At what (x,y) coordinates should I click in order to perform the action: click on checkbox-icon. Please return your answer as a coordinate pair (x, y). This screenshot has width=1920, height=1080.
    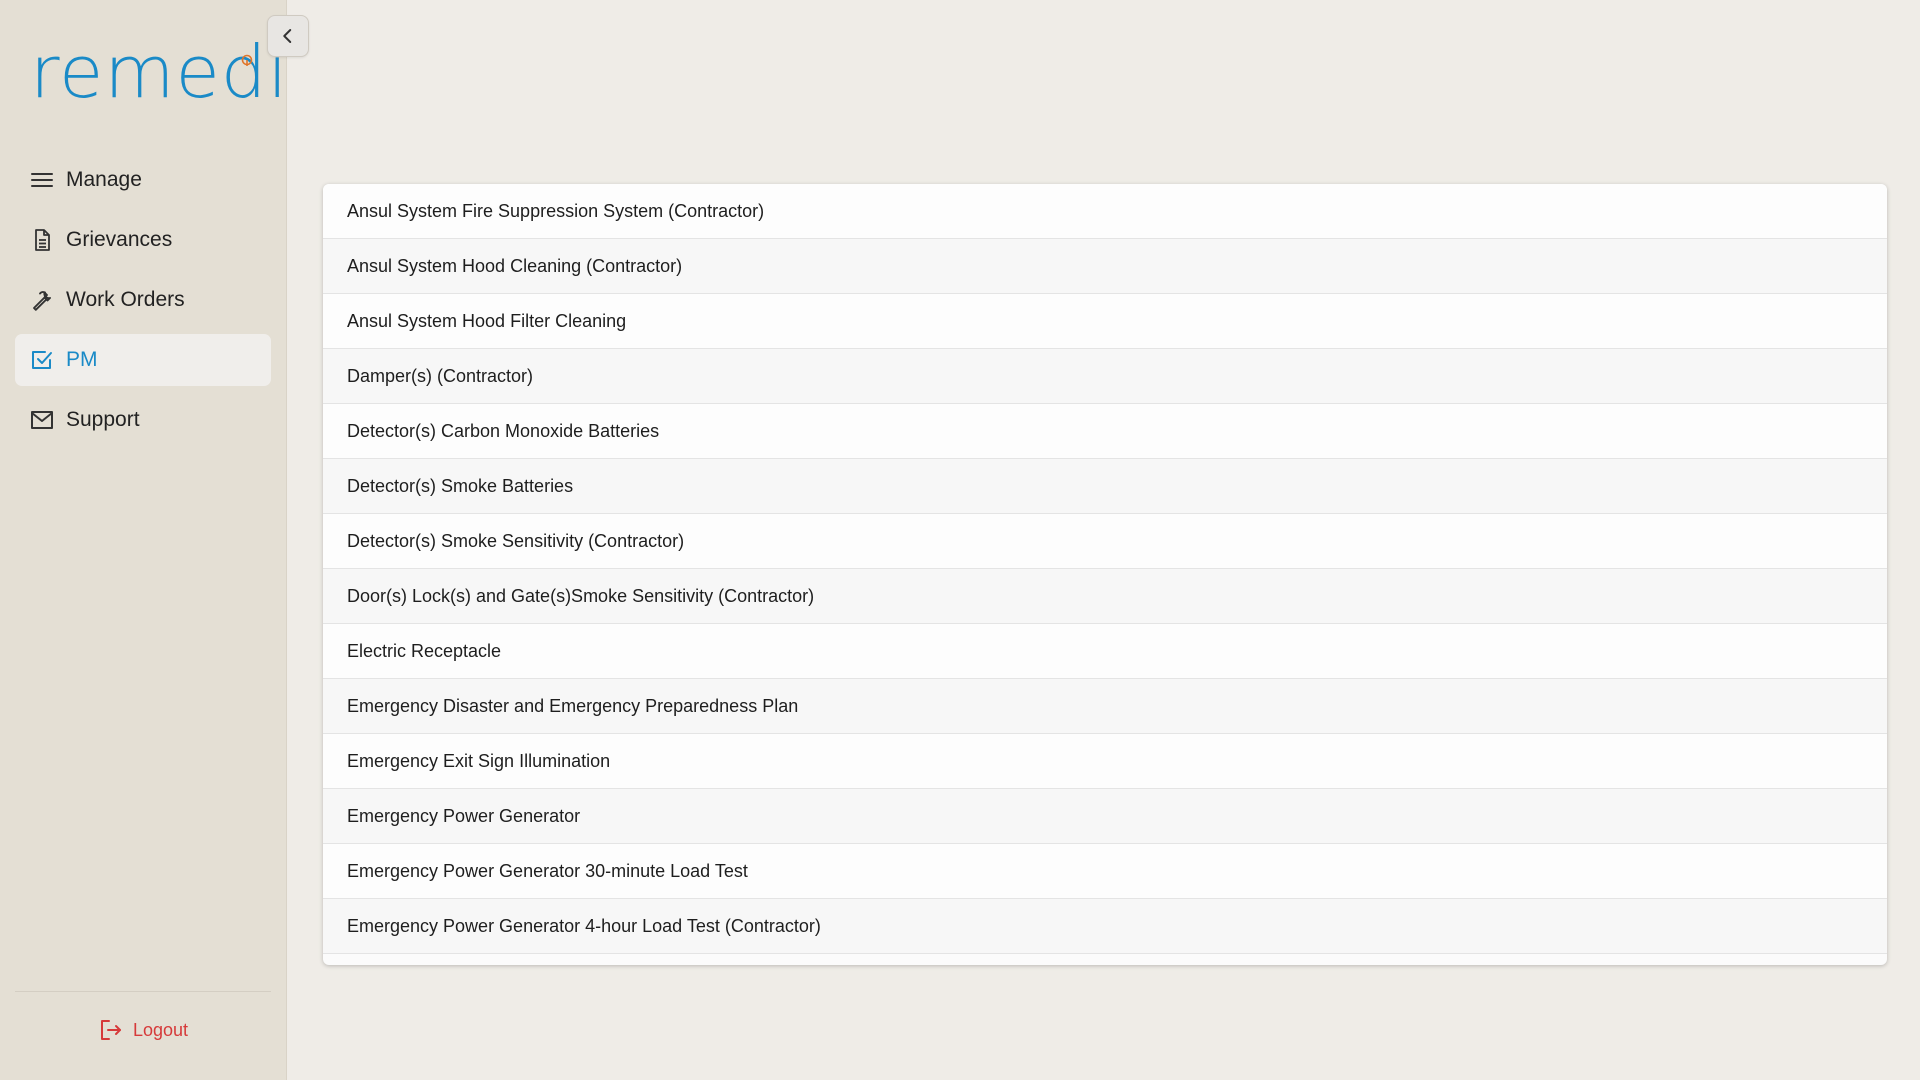
    Looking at the image, I should click on (42, 360).